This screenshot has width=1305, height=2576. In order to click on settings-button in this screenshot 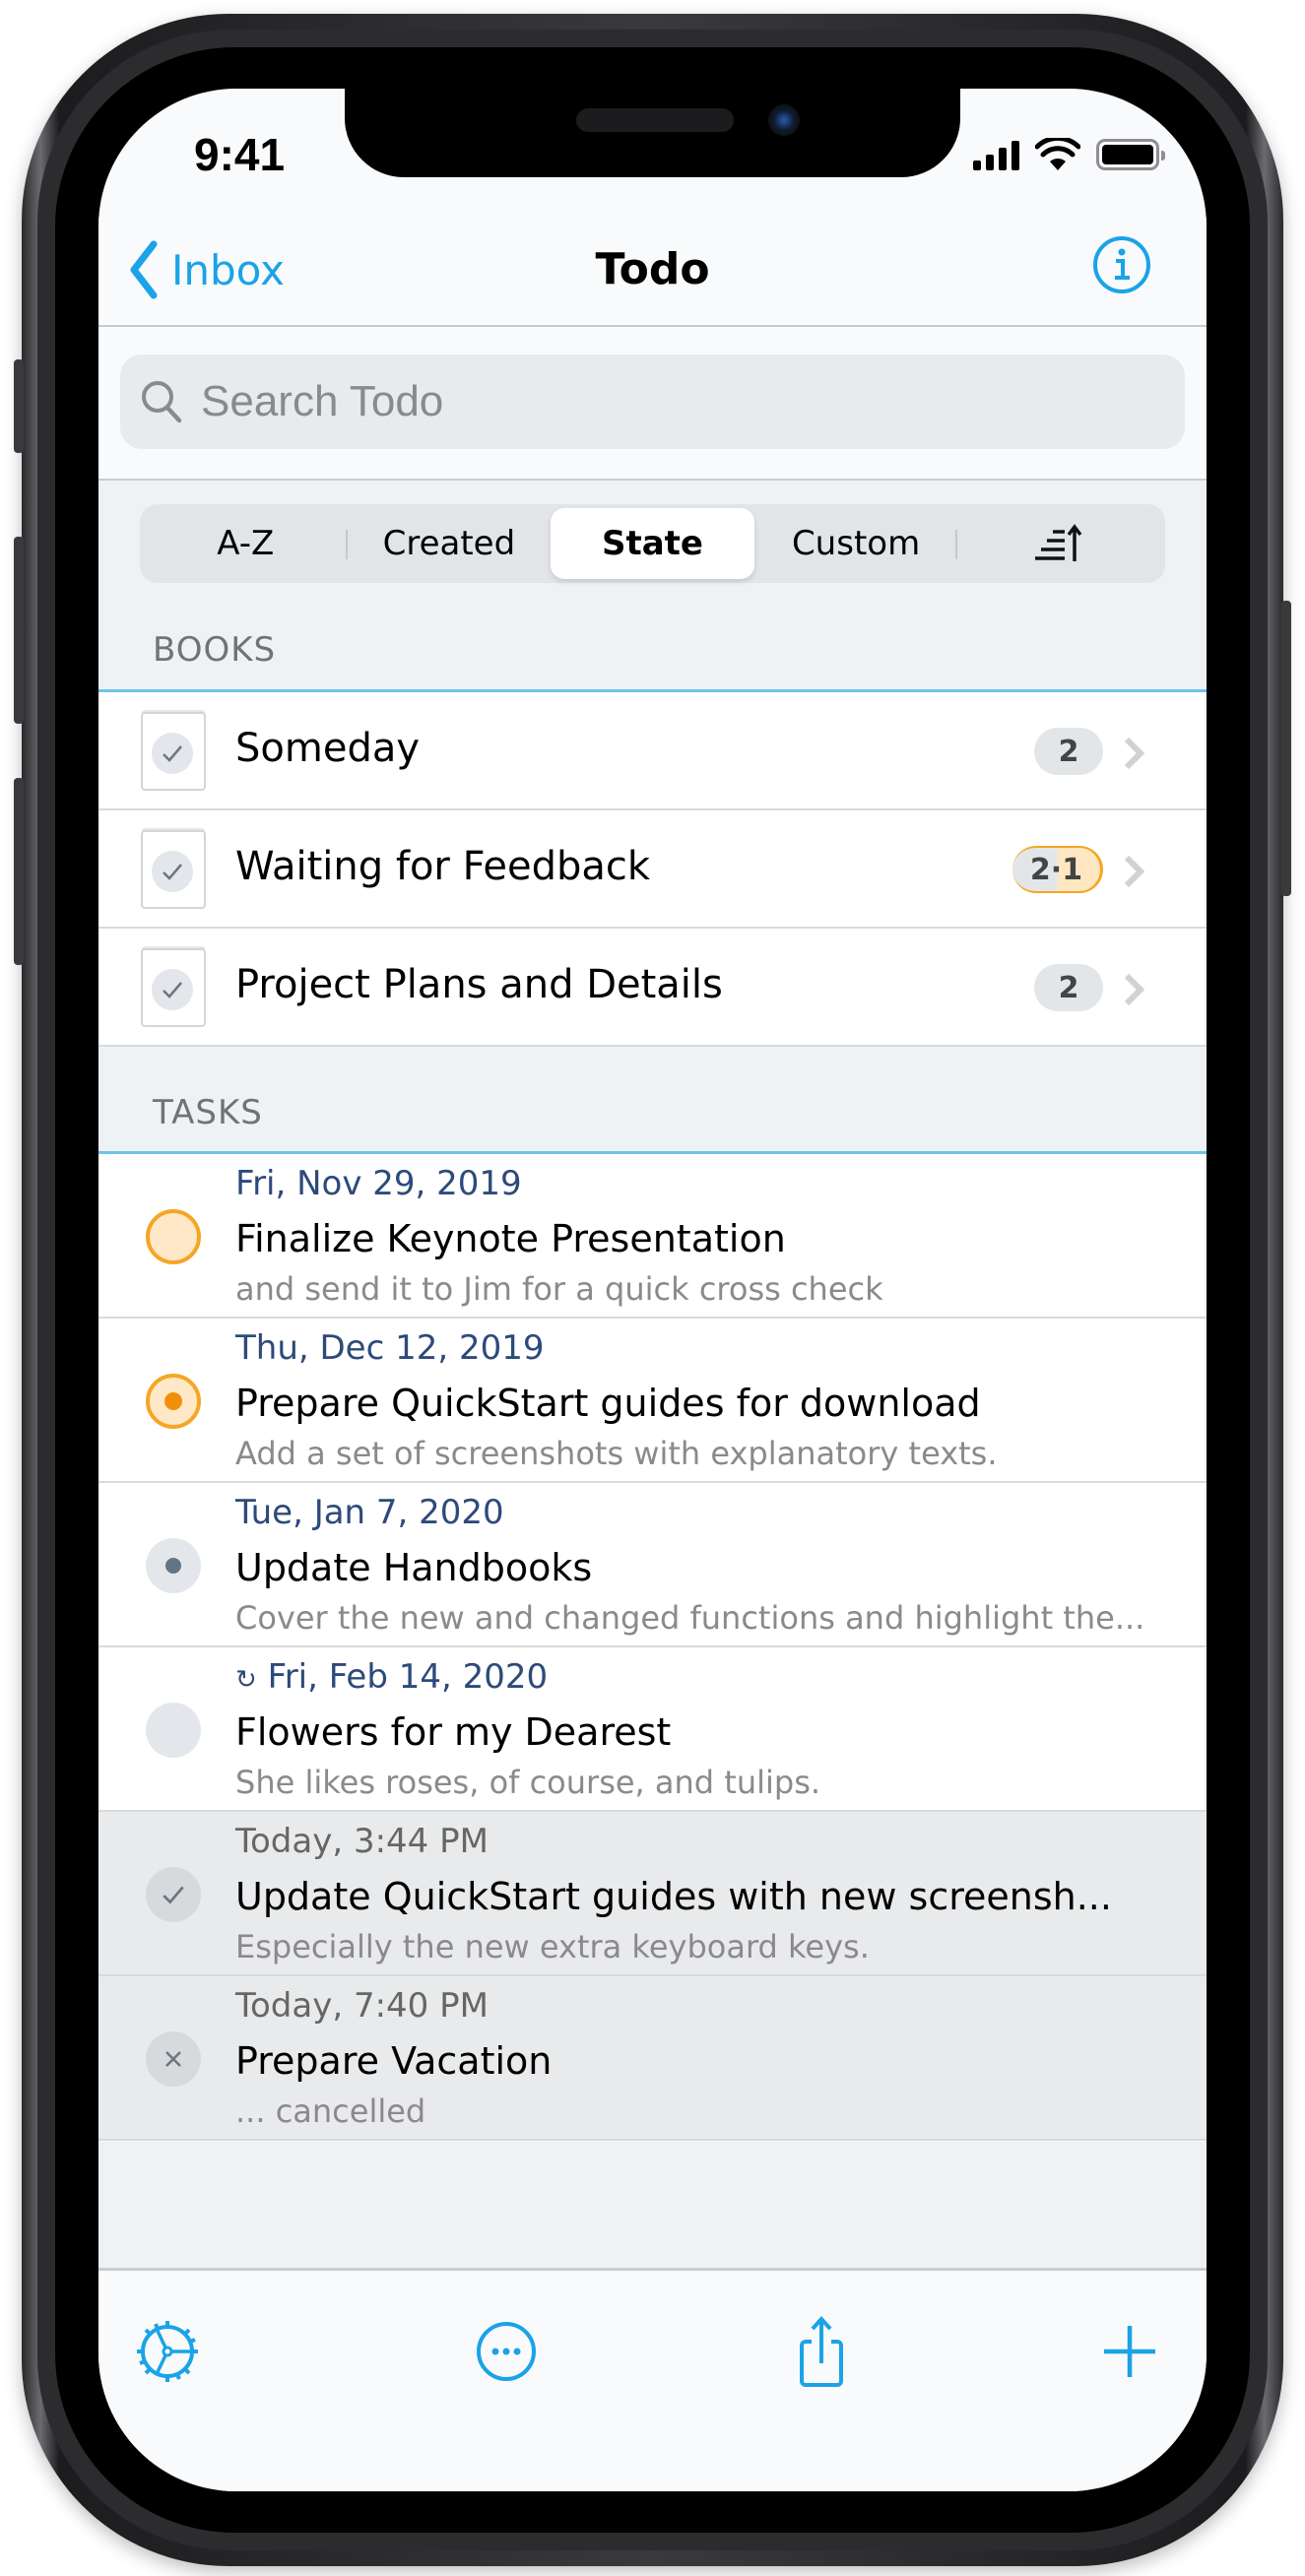, I will do `click(167, 2351)`.